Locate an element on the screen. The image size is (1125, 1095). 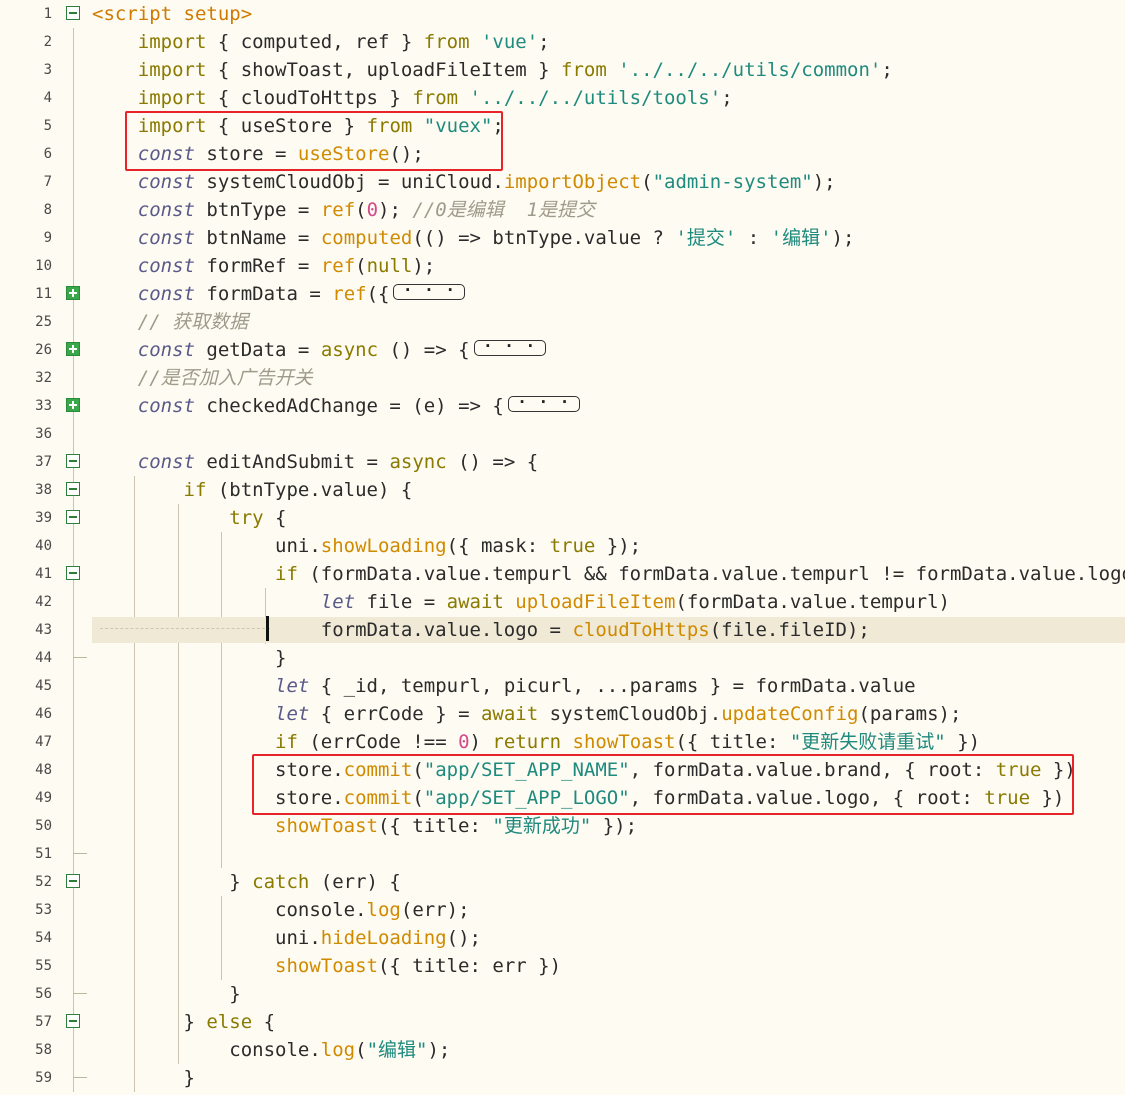
line-number: 2 is located at coordinates (47, 42).